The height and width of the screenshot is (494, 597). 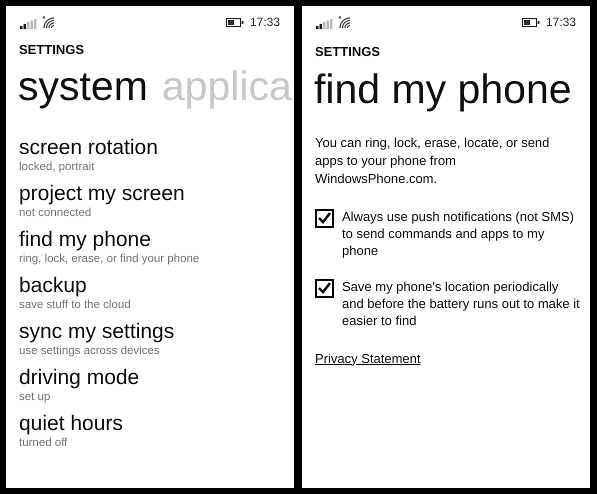 What do you see at coordinates (156, 147) in the screenshot?
I see `setting-title: screen rotation` at bounding box center [156, 147].